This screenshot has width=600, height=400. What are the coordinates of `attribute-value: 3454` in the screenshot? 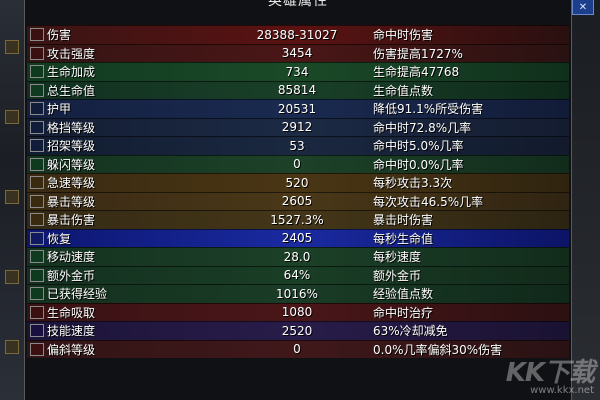 It's located at (297, 53).